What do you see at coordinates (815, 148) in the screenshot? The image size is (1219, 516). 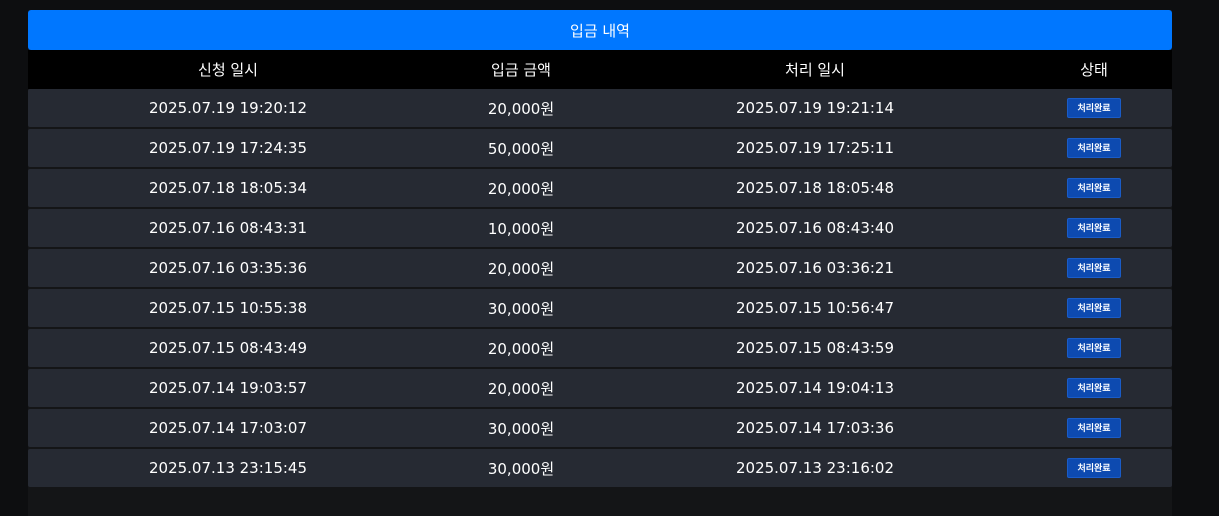 I see `processed-cell: 2025.07.19 17:25:11` at bounding box center [815, 148].